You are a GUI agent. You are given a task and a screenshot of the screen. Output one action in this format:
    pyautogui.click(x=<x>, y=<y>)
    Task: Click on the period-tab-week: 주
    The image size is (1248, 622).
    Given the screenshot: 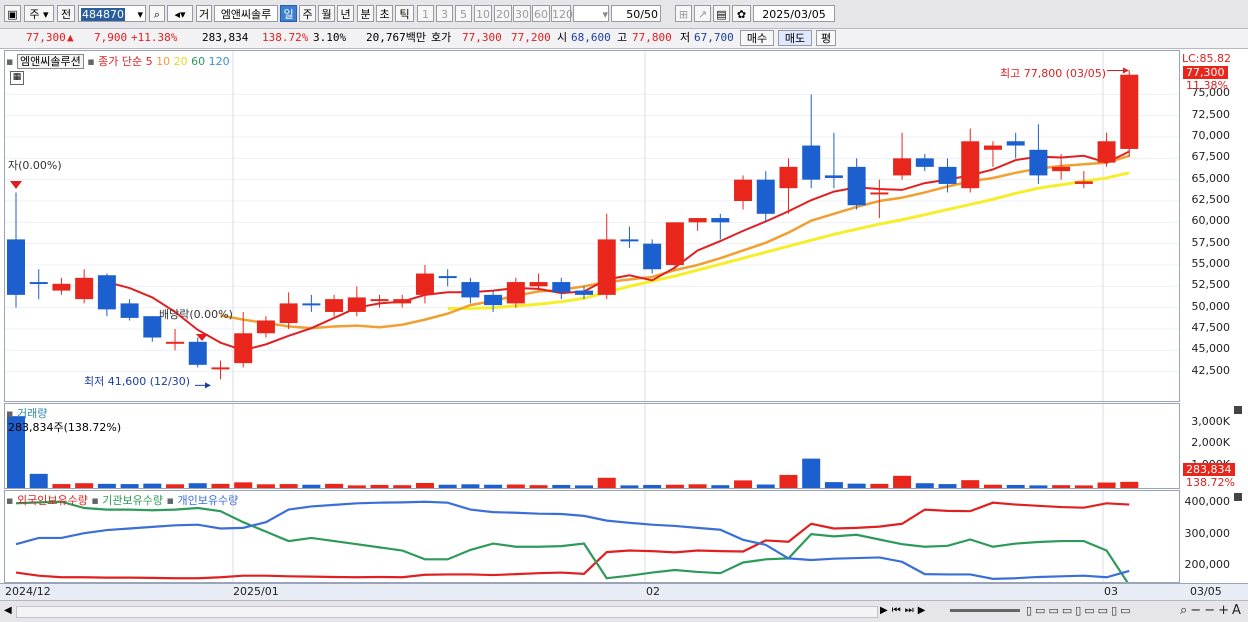 What is the action you would take?
    pyautogui.click(x=307, y=13)
    